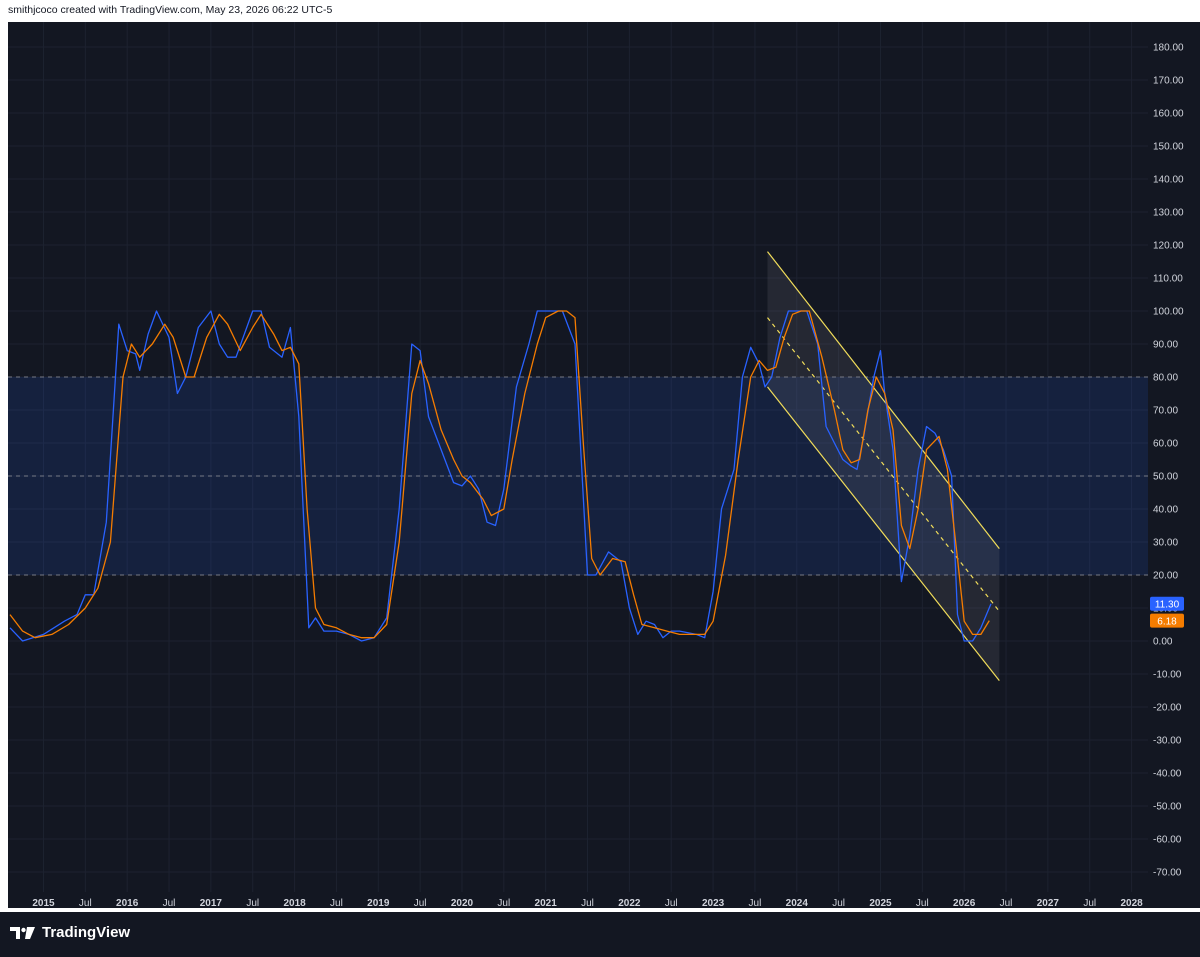  Describe the element at coordinates (1163, 642) in the screenshot. I see `y-tick-label: 0.00` at that location.